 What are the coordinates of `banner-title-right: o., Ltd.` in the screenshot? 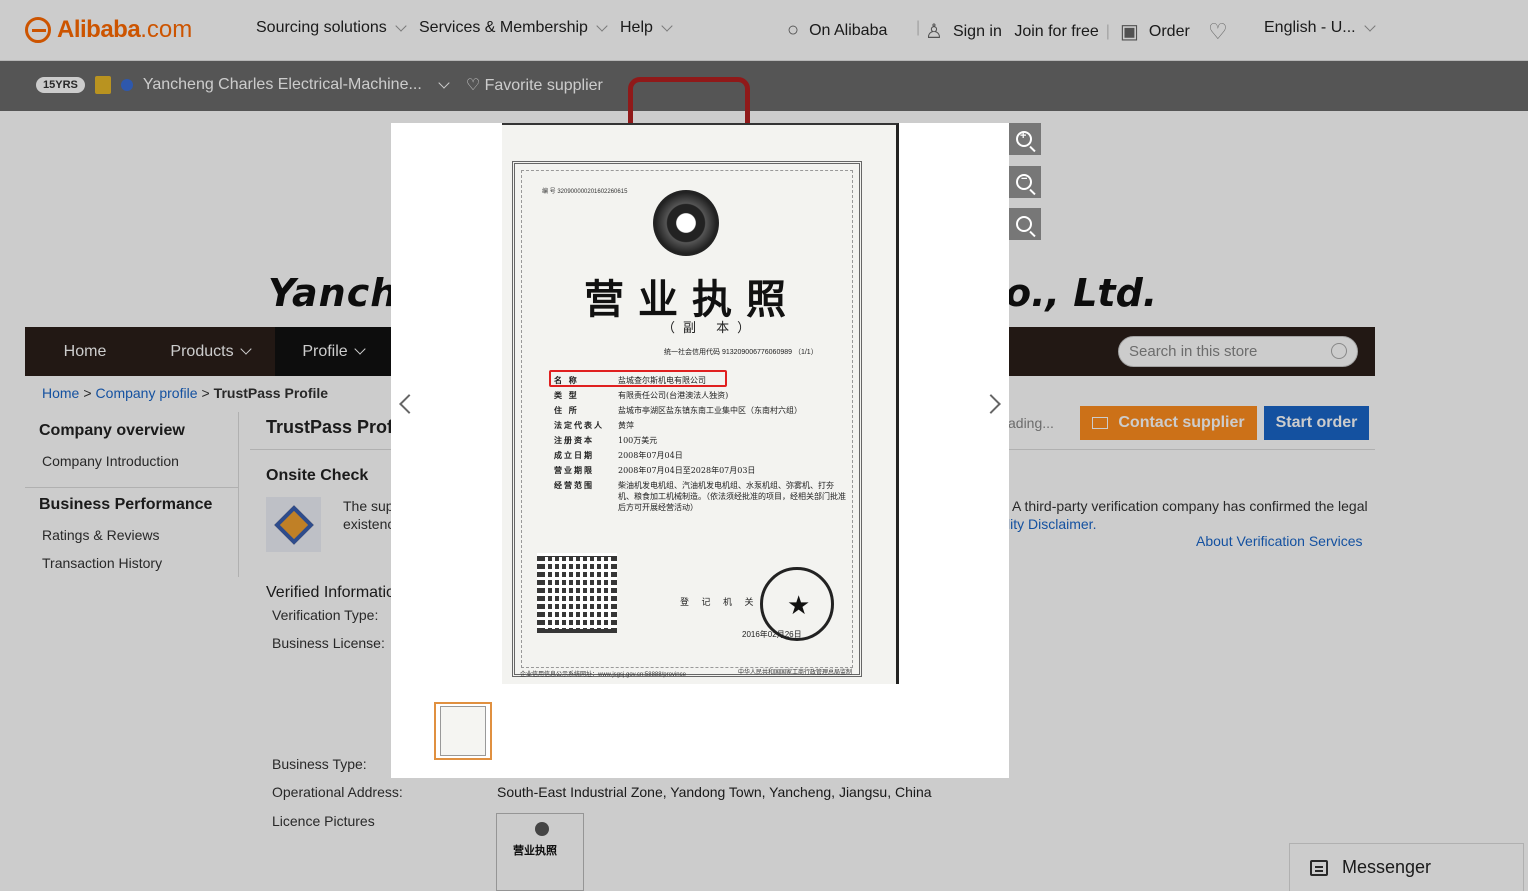 It's located at (1081, 293).